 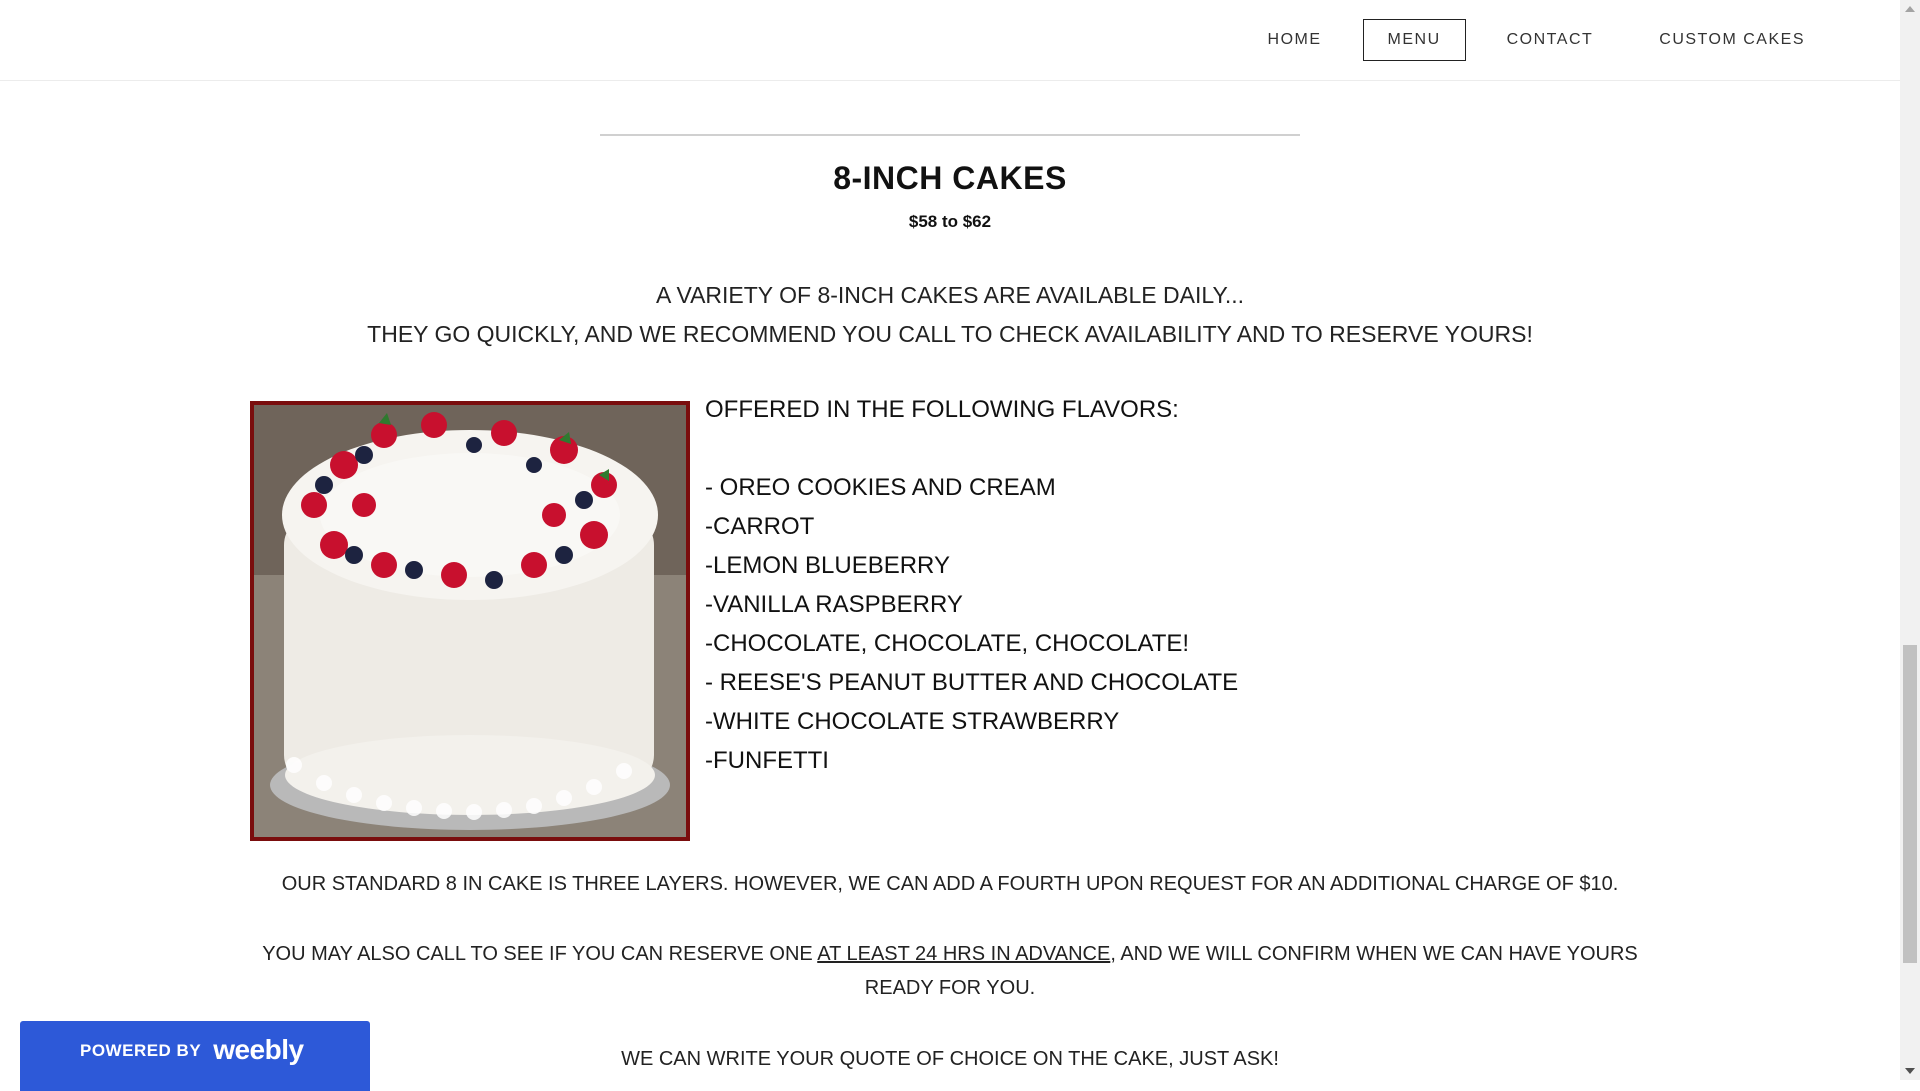 What do you see at coordinates (942, 409) in the screenshot?
I see `flavors-heading: OFFERED IN THE FOLLOWING FLAVORS:` at bounding box center [942, 409].